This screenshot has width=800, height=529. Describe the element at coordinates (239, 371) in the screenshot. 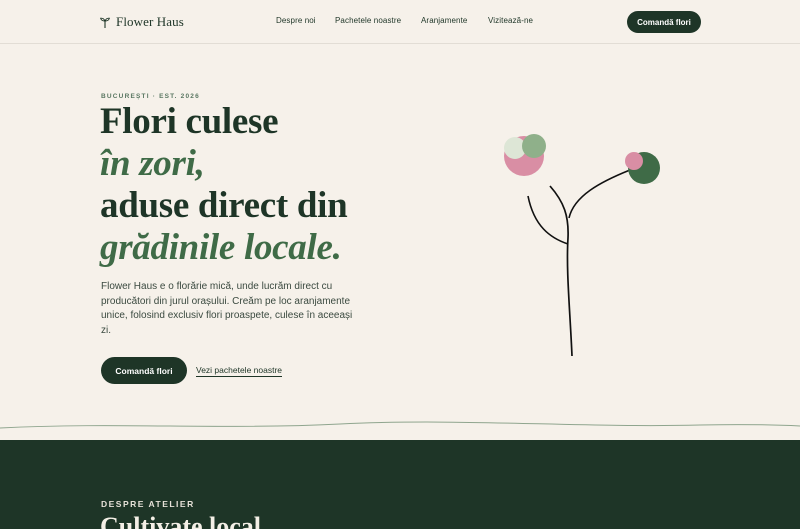

I see `view-packages-link: Vezi pachetele noastre` at that location.